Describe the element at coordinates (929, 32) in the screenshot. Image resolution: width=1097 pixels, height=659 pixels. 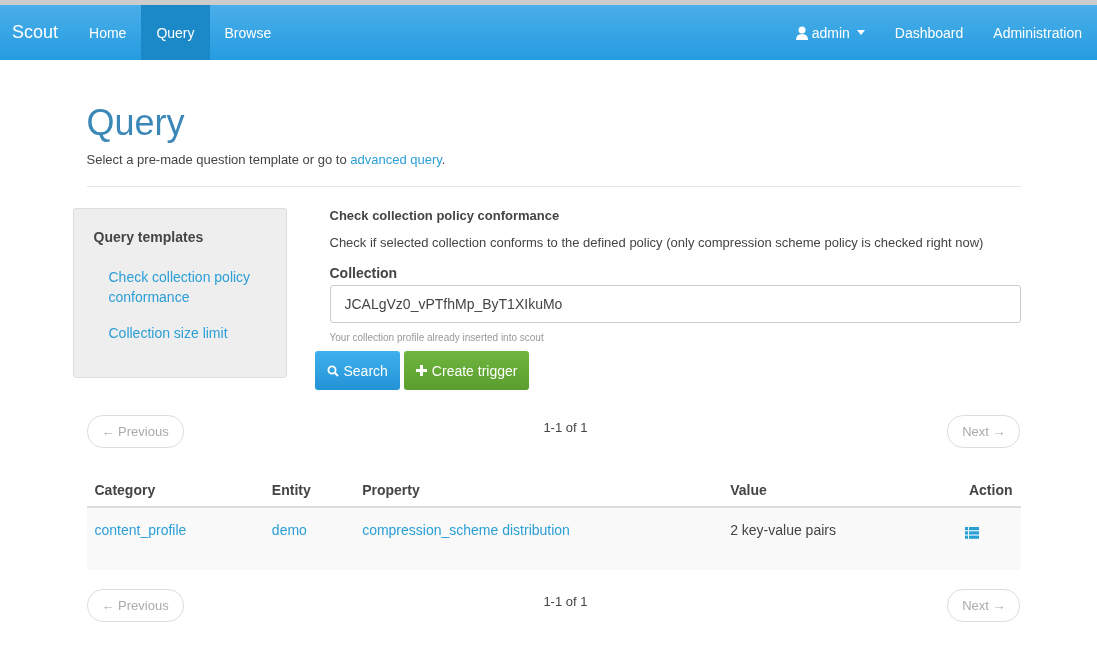
I see `nav-link: Dashboard` at that location.